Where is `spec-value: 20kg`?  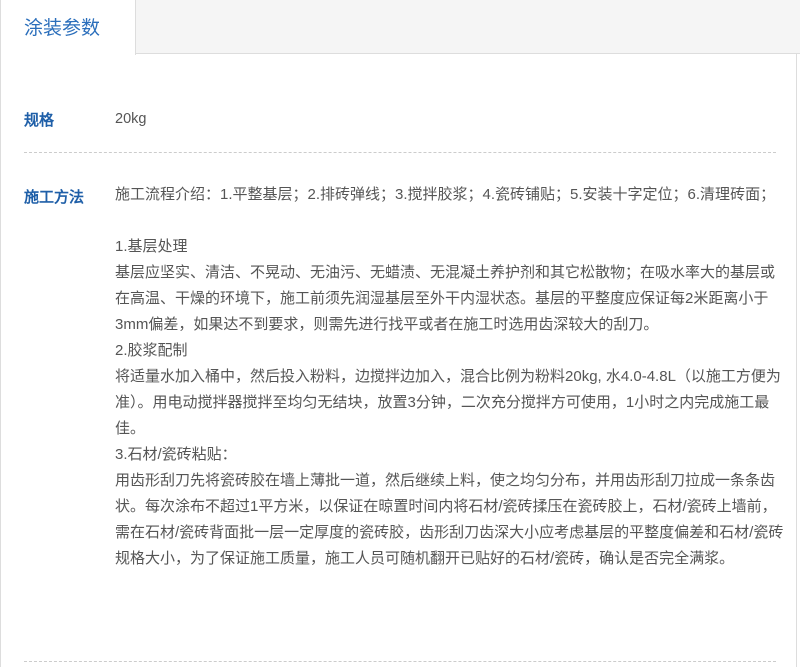
spec-value: 20kg is located at coordinates (131, 119).